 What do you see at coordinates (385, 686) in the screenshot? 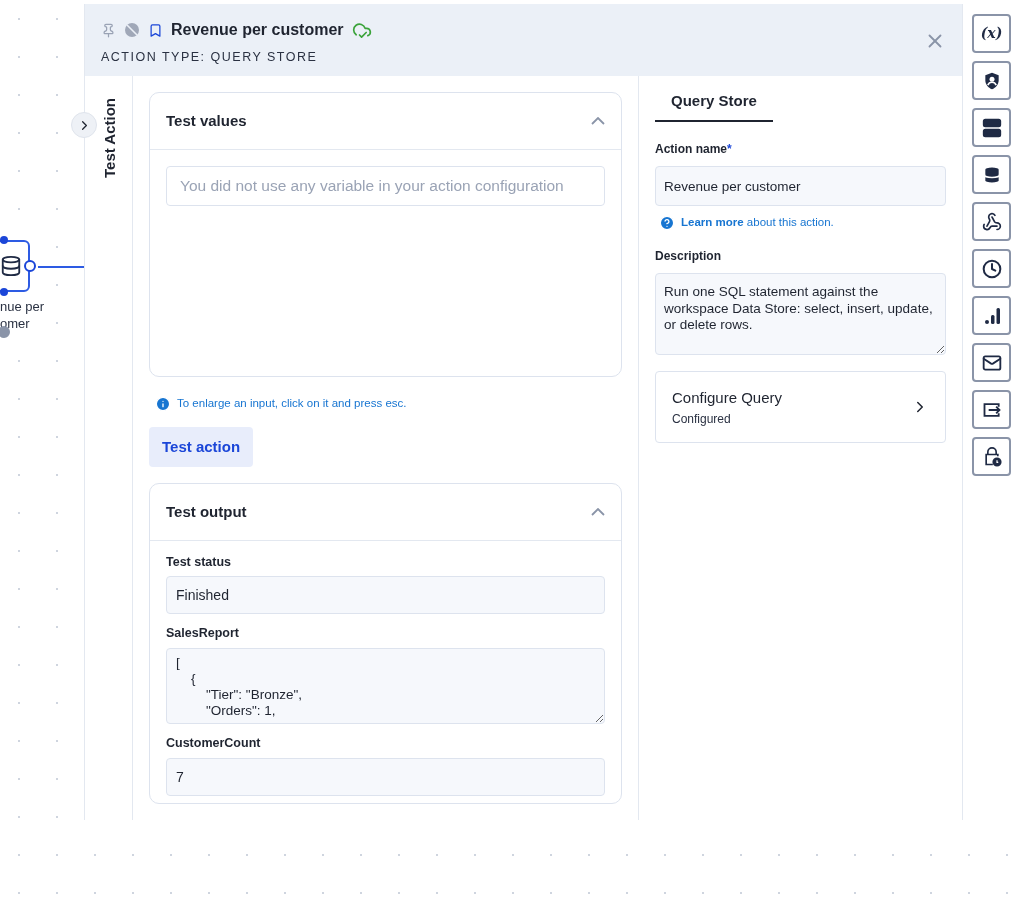
I see `output-field: [ { "Tier": "Bronze", "Orders": 1,` at bounding box center [385, 686].